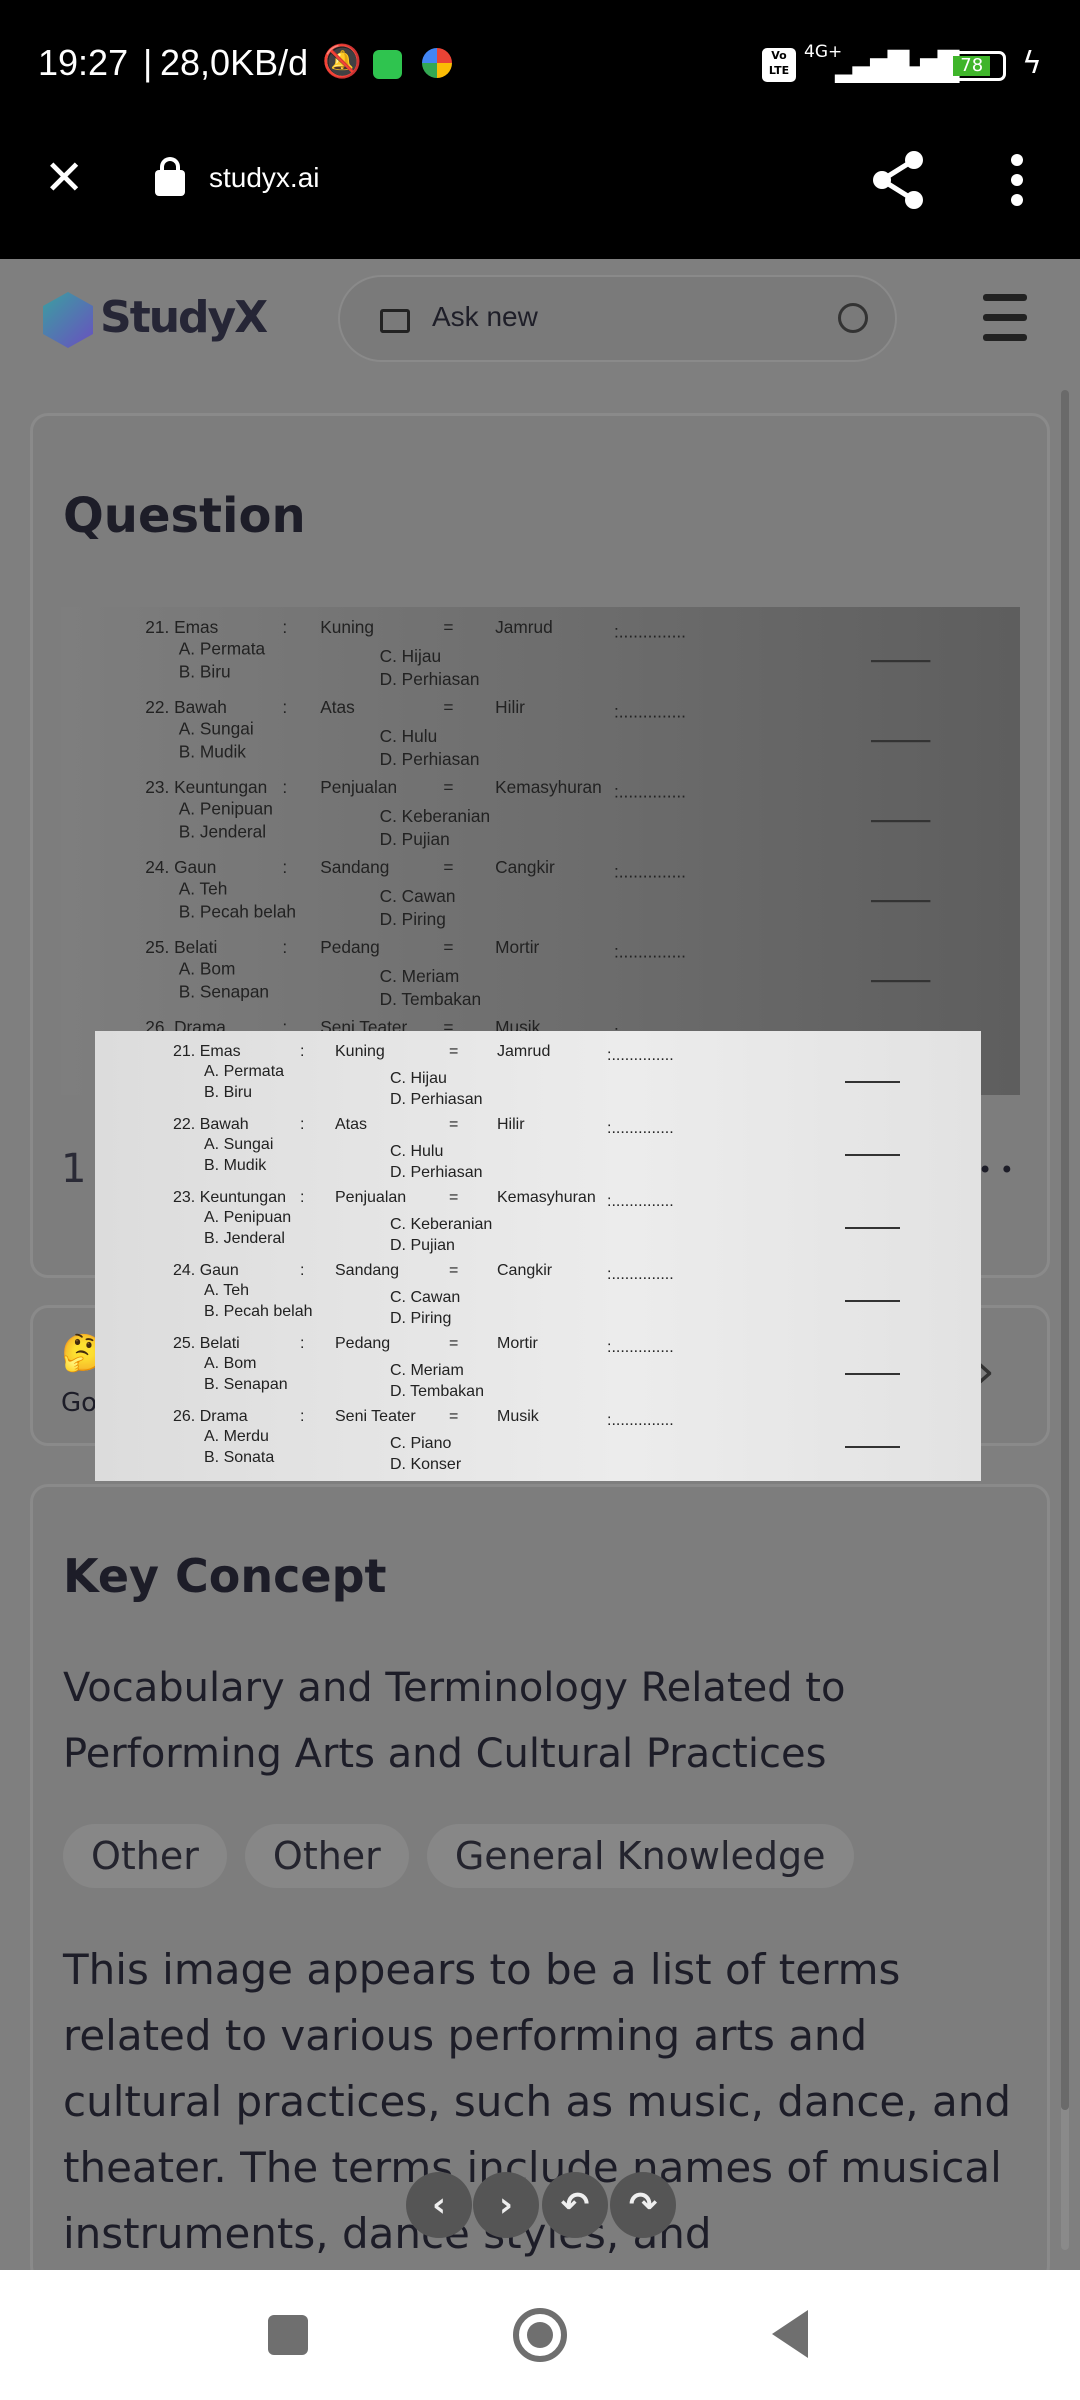 Image resolution: width=1080 pixels, height=2400 pixels. Describe the element at coordinates (207, 969) in the screenshot. I see `worksheet-a: A. Bom` at that location.